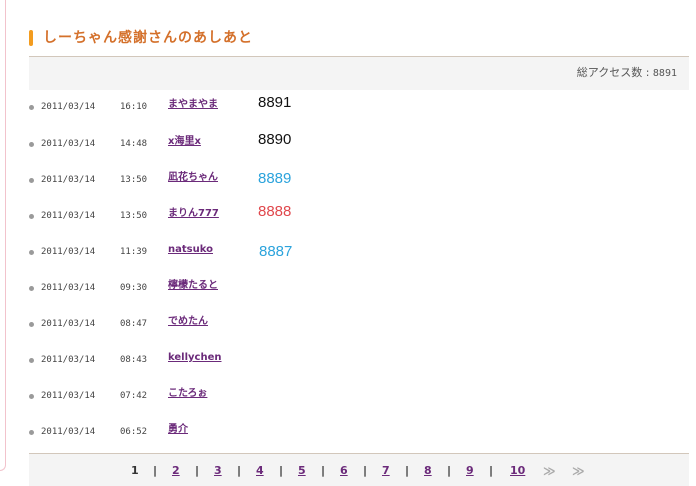  I want to click on visitor-link: でめたん, so click(188, 322).